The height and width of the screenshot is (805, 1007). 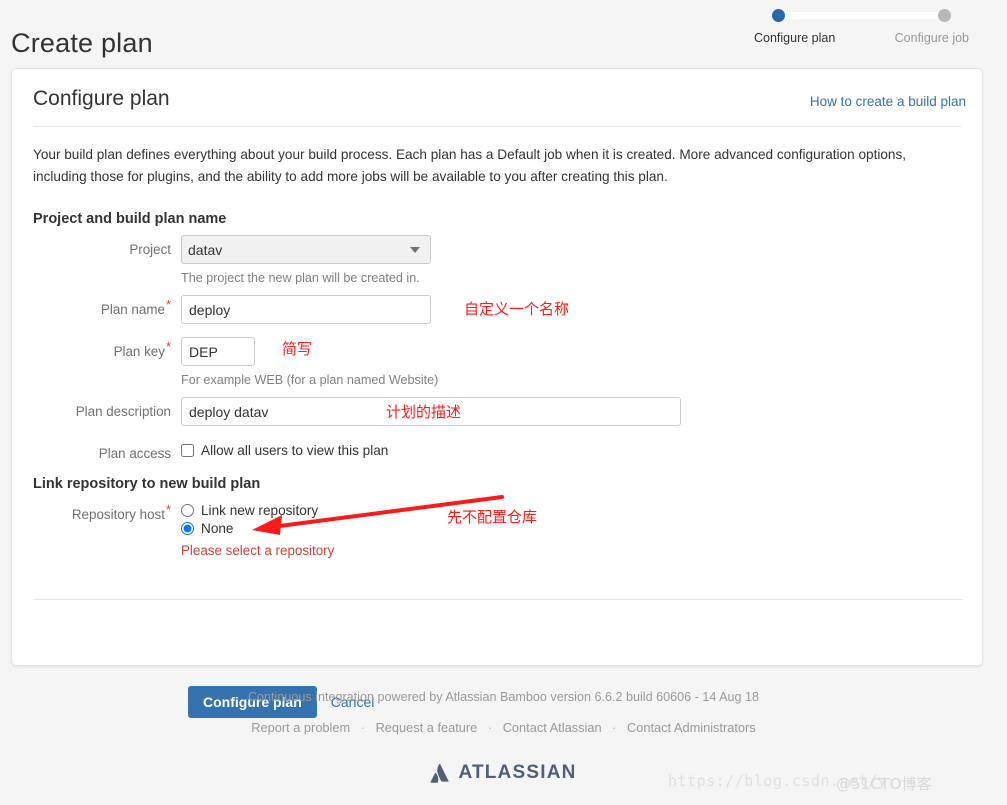 I want to click on repo-option-link-new-row: Link new repository, so click(x=257, y=509).